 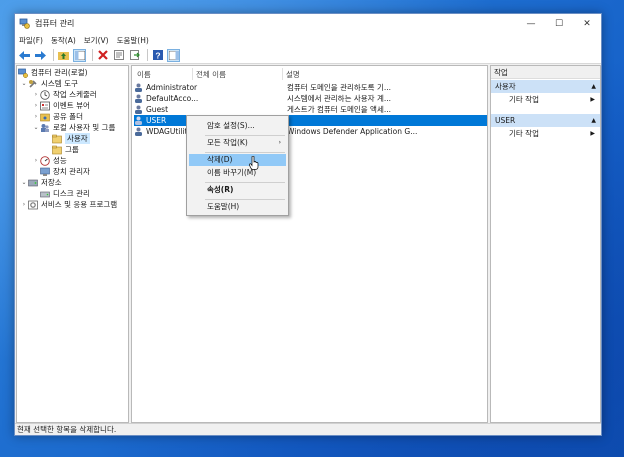 What do you see at coordinates (68, 204) in the screenshot?
I see `tree-item-services-applications: › 서비스 및 응용 프로그램` at bounding box center [68, 204].